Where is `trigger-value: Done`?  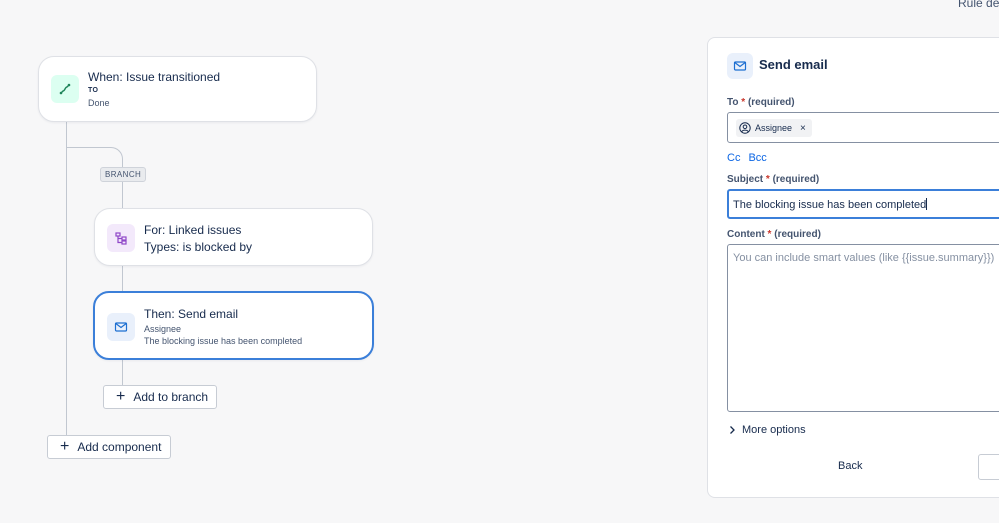 trigger-value: Done is located at coordinates (99, 103).